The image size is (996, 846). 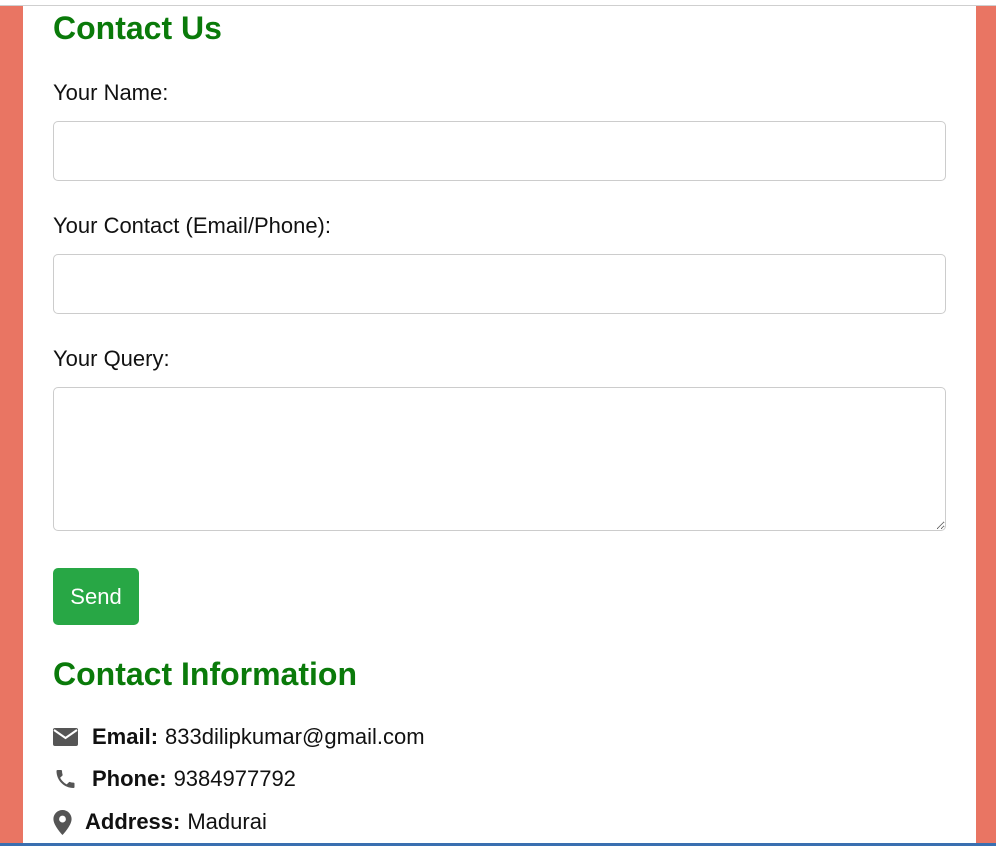 What do you see at coordinates (137, 28) in the screenshot?
I see `page-title: Contact Us` at bounding box center [137, 28].